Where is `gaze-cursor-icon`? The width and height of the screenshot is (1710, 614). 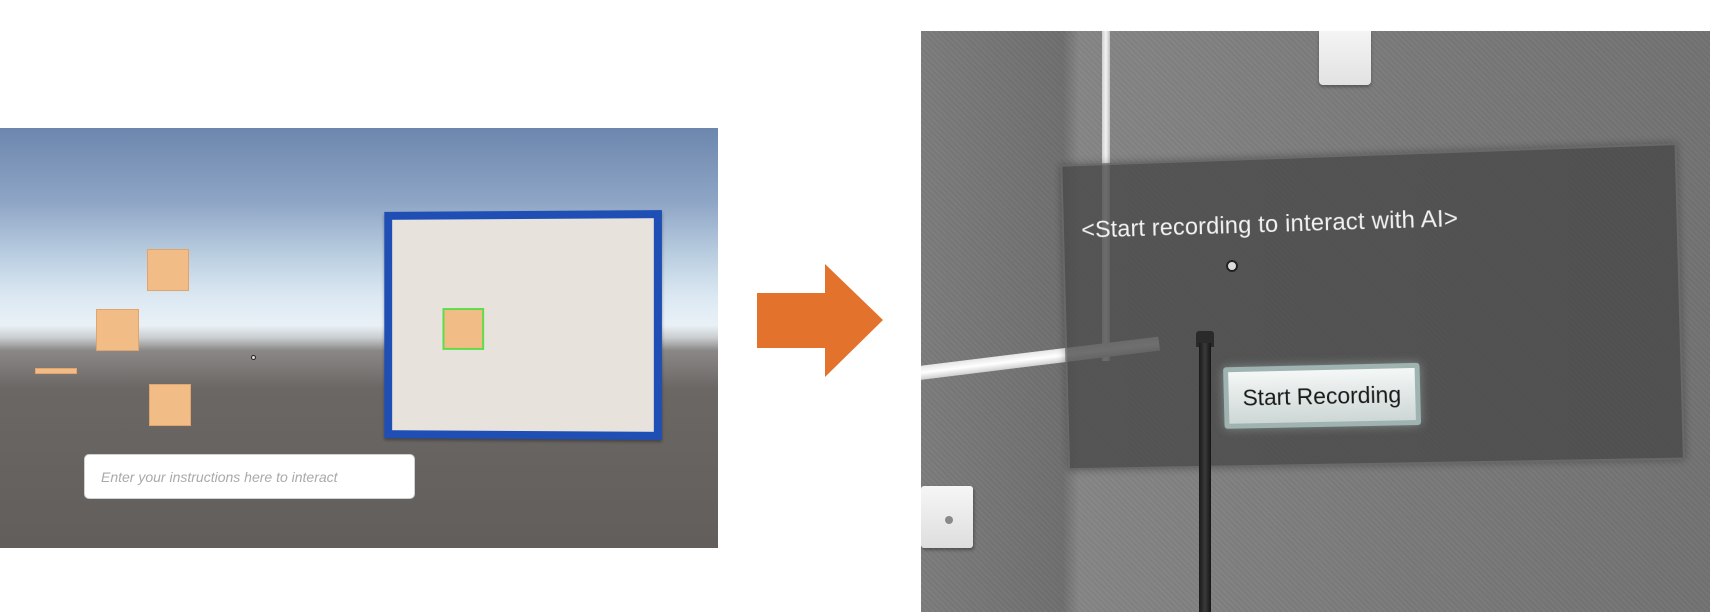 gaze-cursor-icon is located at coordinates (1232, 266).